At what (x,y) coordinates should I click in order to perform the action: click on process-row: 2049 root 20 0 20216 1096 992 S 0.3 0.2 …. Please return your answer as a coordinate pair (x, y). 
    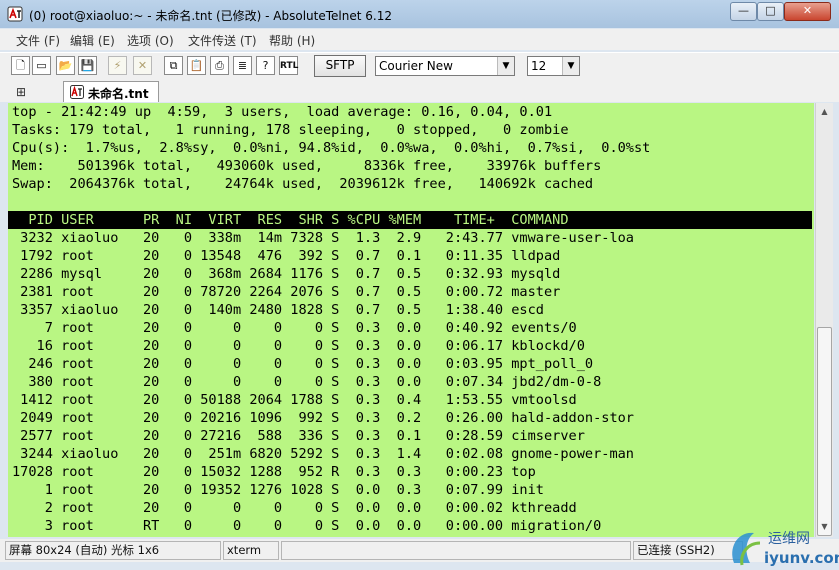
    Looking at the image, I should click on (323, 418).